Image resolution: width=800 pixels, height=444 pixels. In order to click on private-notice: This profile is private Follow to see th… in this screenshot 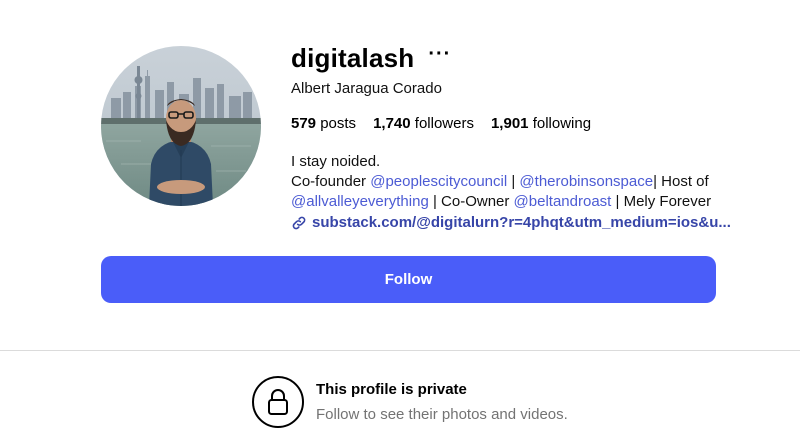, I will do `click(410, 402)`.